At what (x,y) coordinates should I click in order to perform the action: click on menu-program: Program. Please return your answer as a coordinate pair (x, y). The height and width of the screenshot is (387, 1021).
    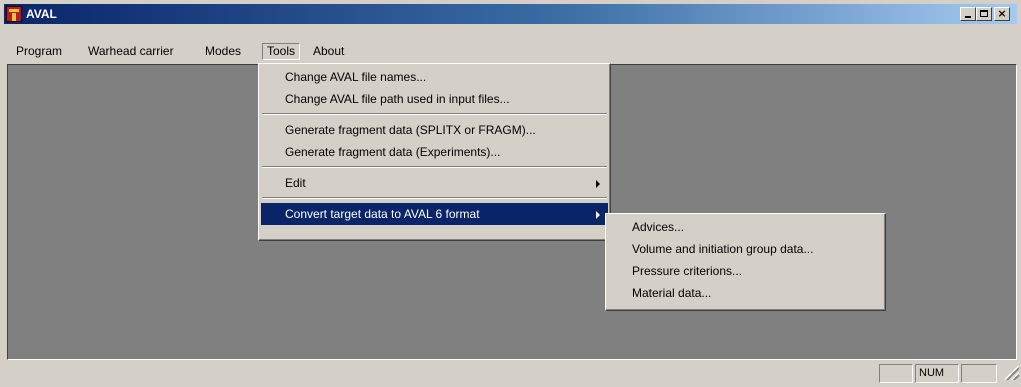
    Looking at the image, I should click on (39, 51).